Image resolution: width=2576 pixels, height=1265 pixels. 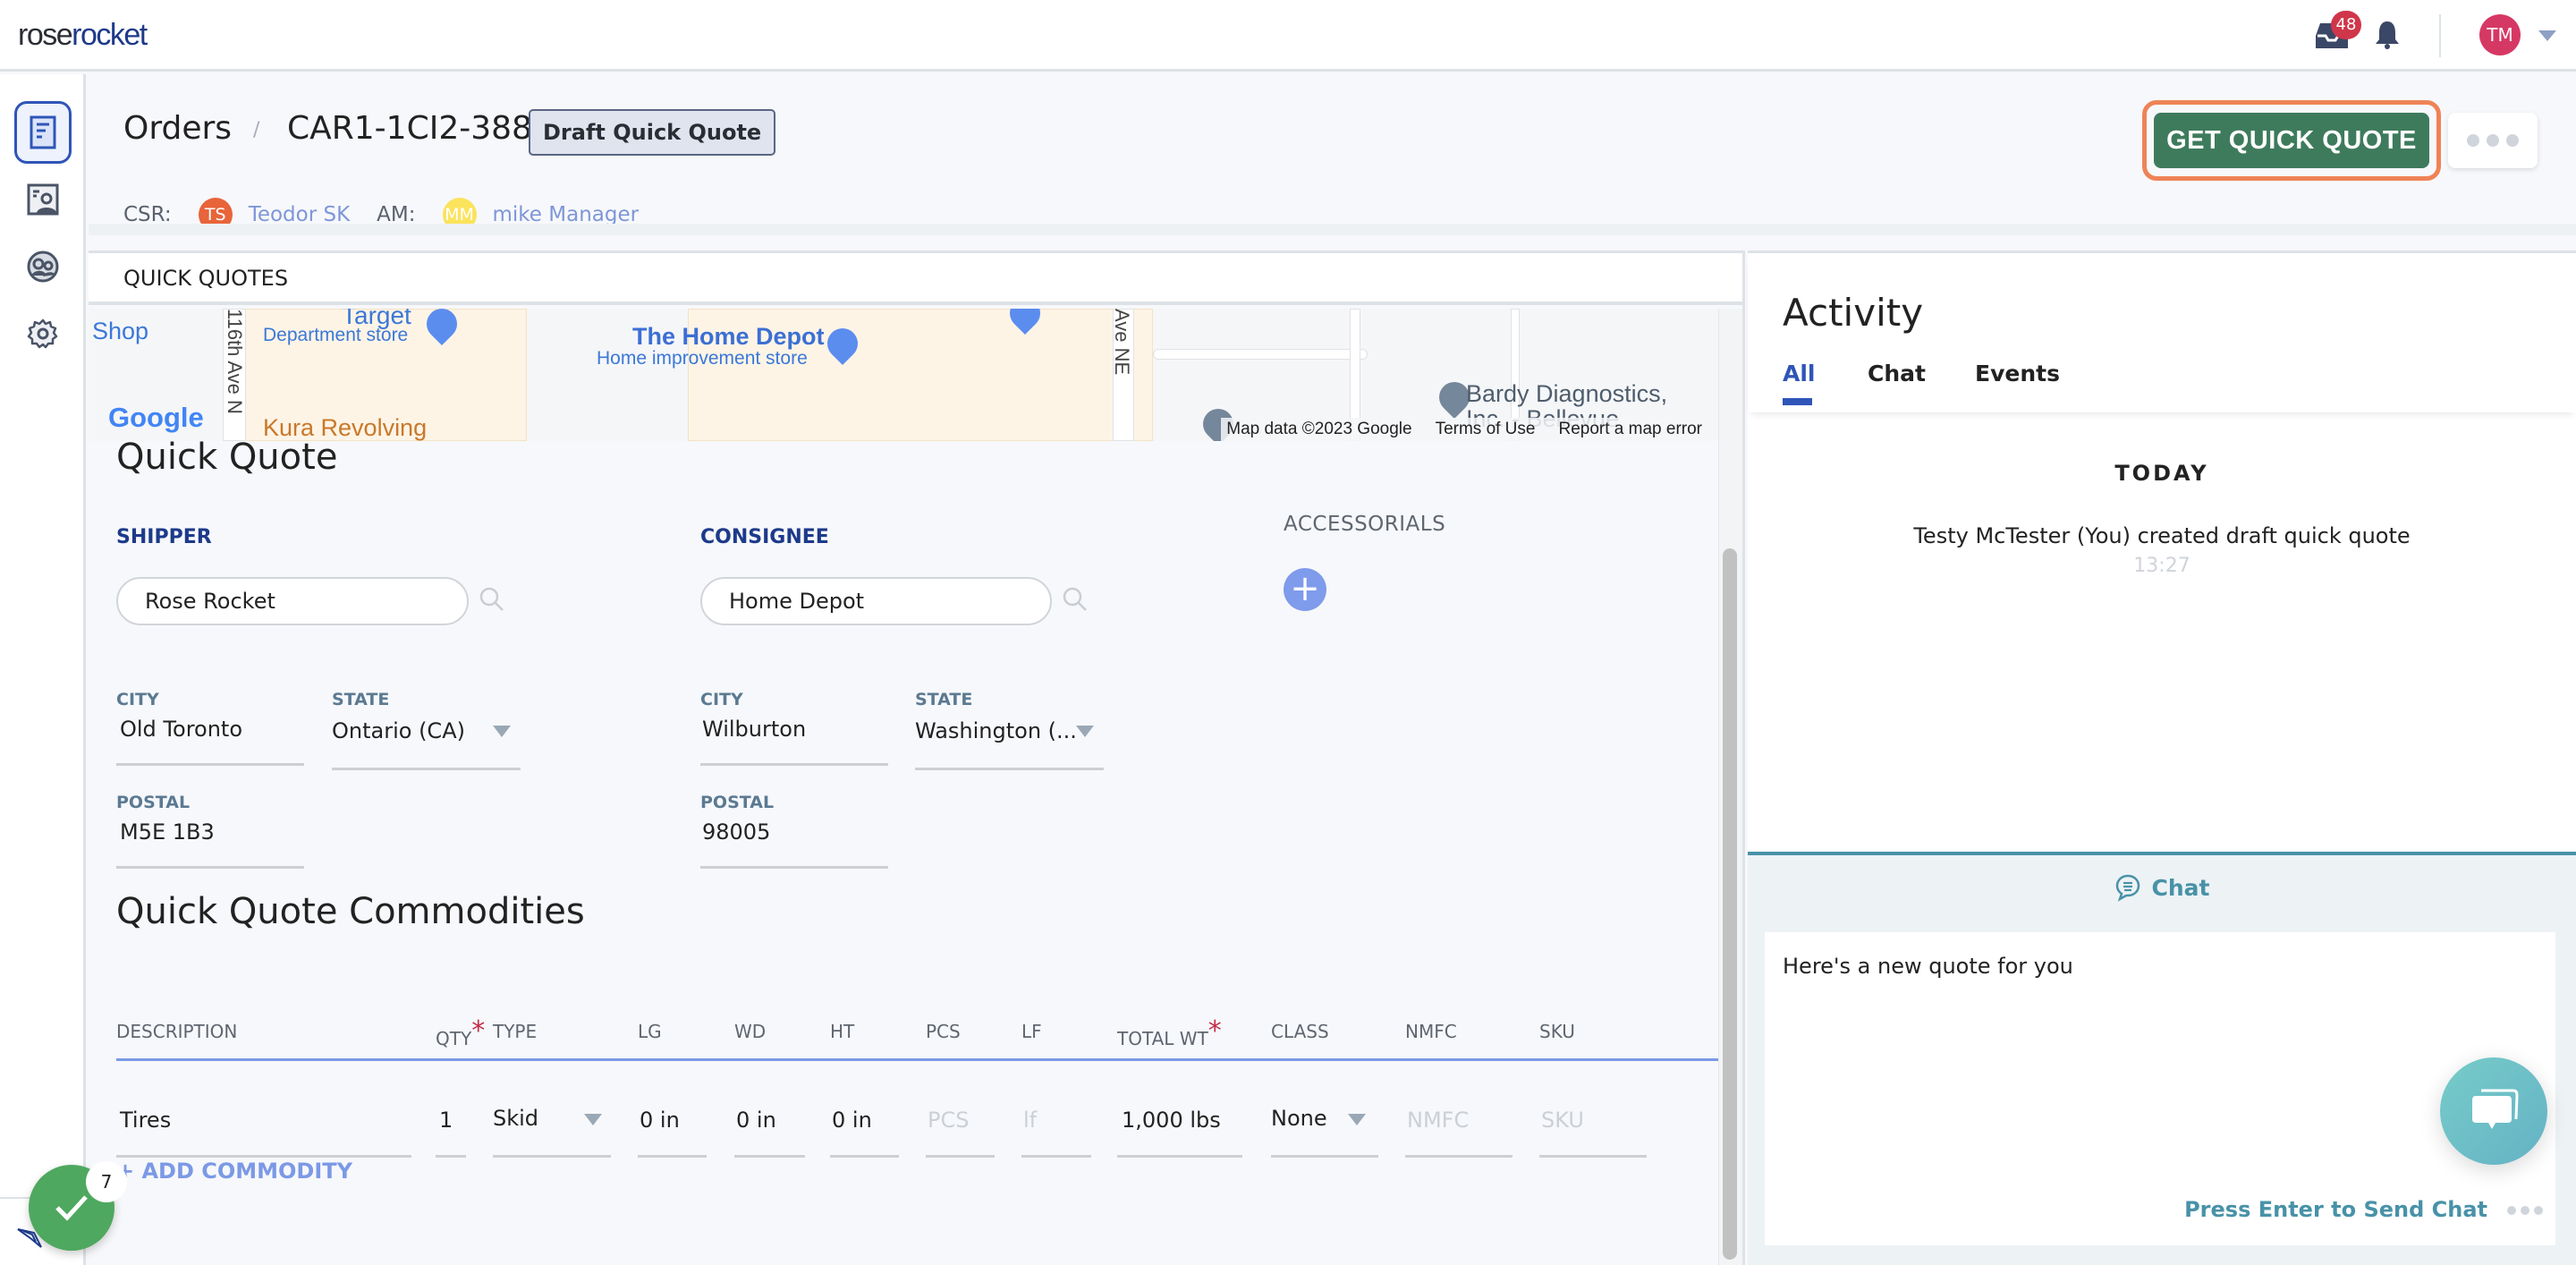 What do you see at coordinates (2547, 35) in the screenshot?
I see `user-menu-caret-icon` at bounding box center [2547, 35].